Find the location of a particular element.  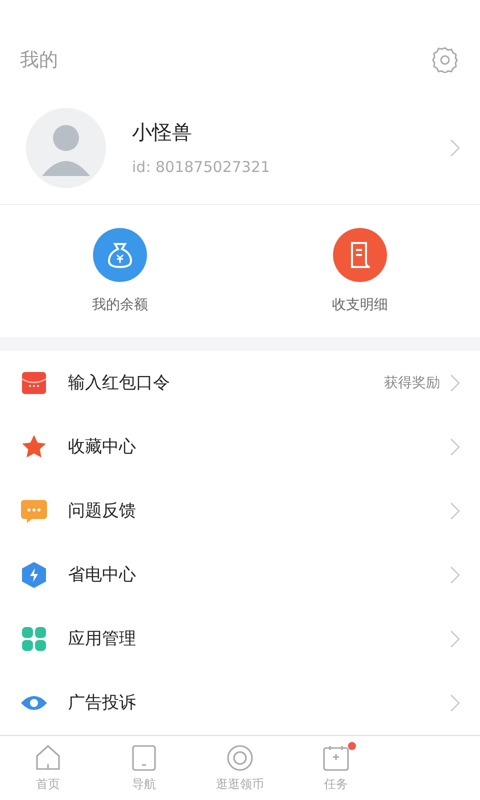

wallet-button: 收支明细 is located at coordinates (360, 271).